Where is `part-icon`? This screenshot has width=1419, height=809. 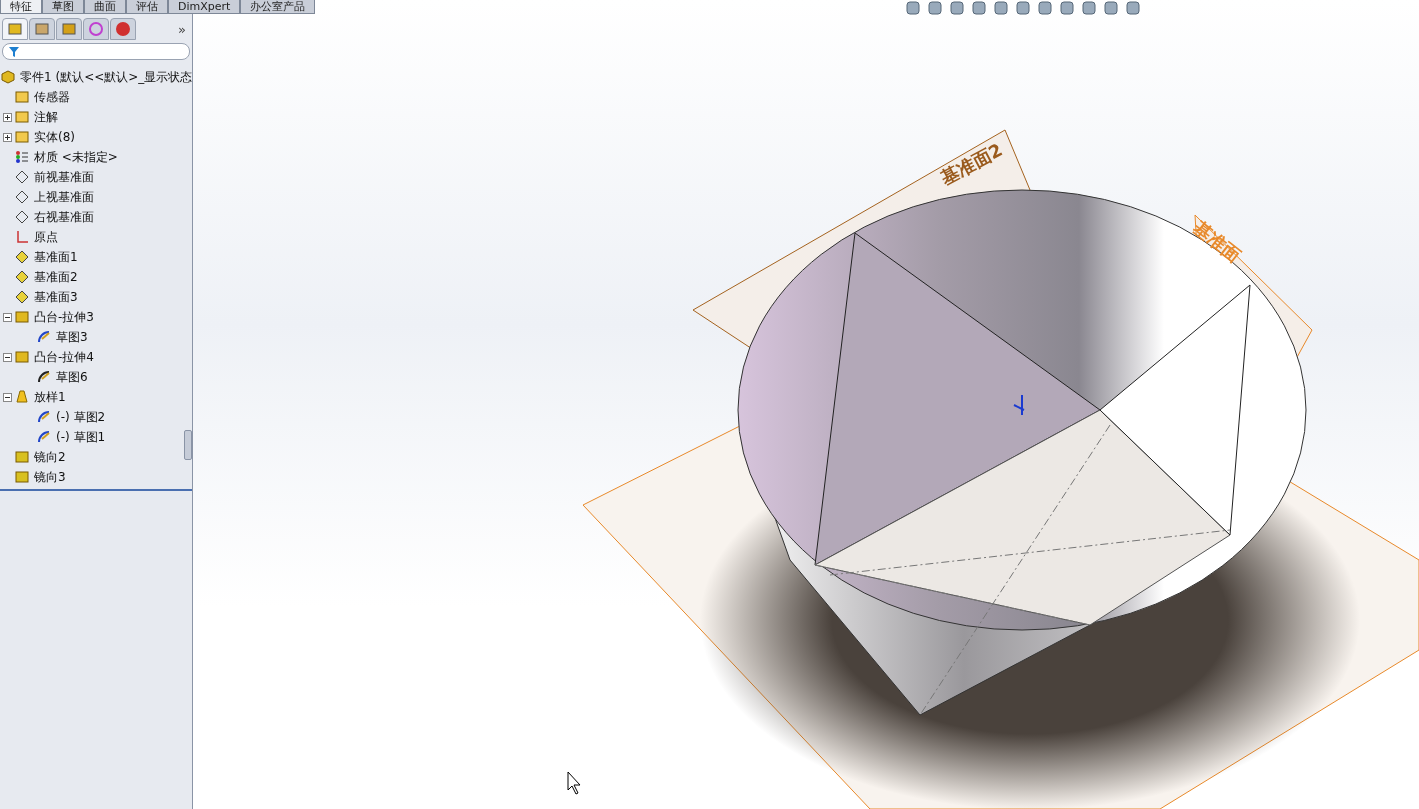
part-icon is located at coordinates (8, 77).